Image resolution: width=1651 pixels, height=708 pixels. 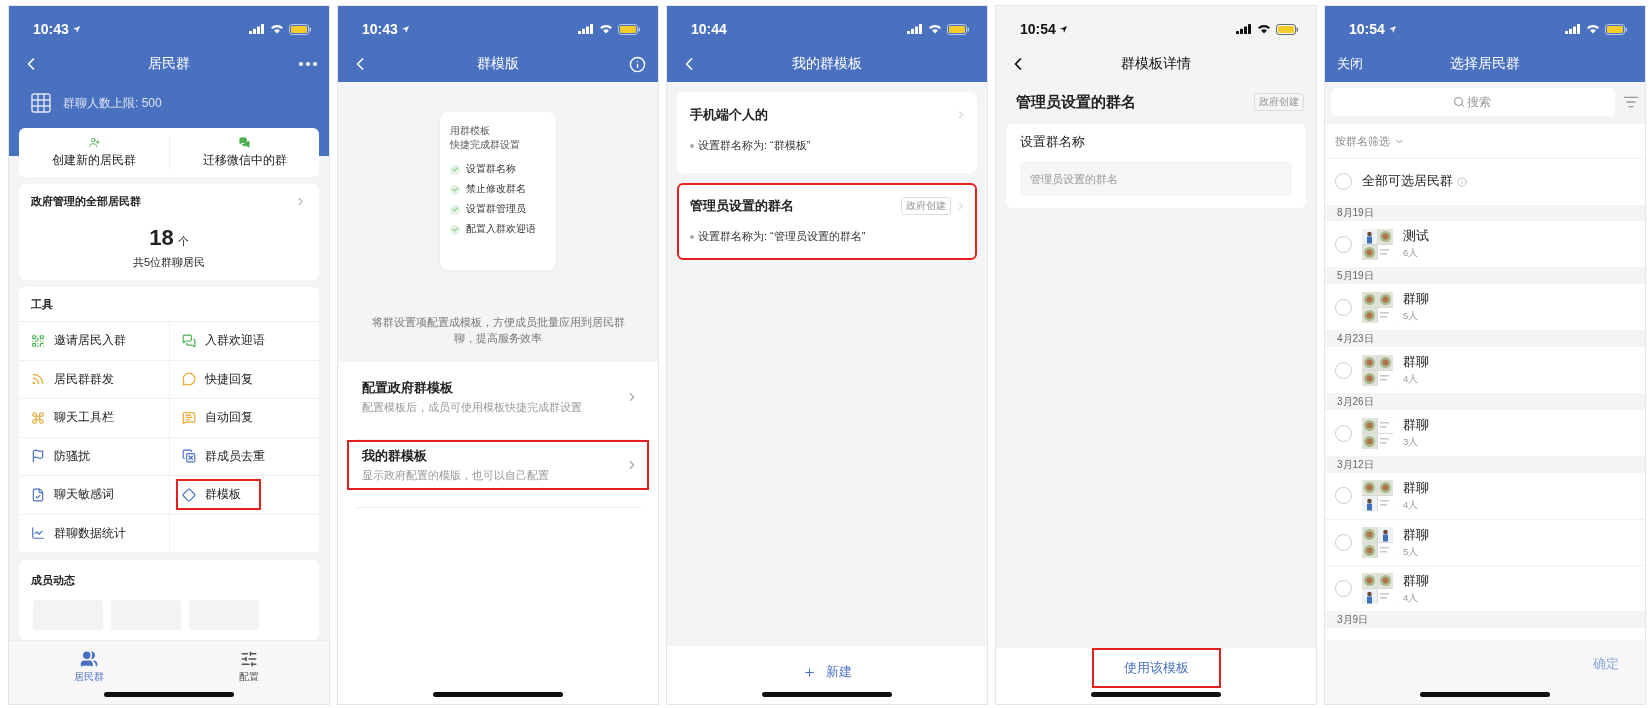 What do you see at coordinates (1156, 668) in the screenshot?
I see `use-template-button: 使用该模板` at bounding box center [1156, 668].